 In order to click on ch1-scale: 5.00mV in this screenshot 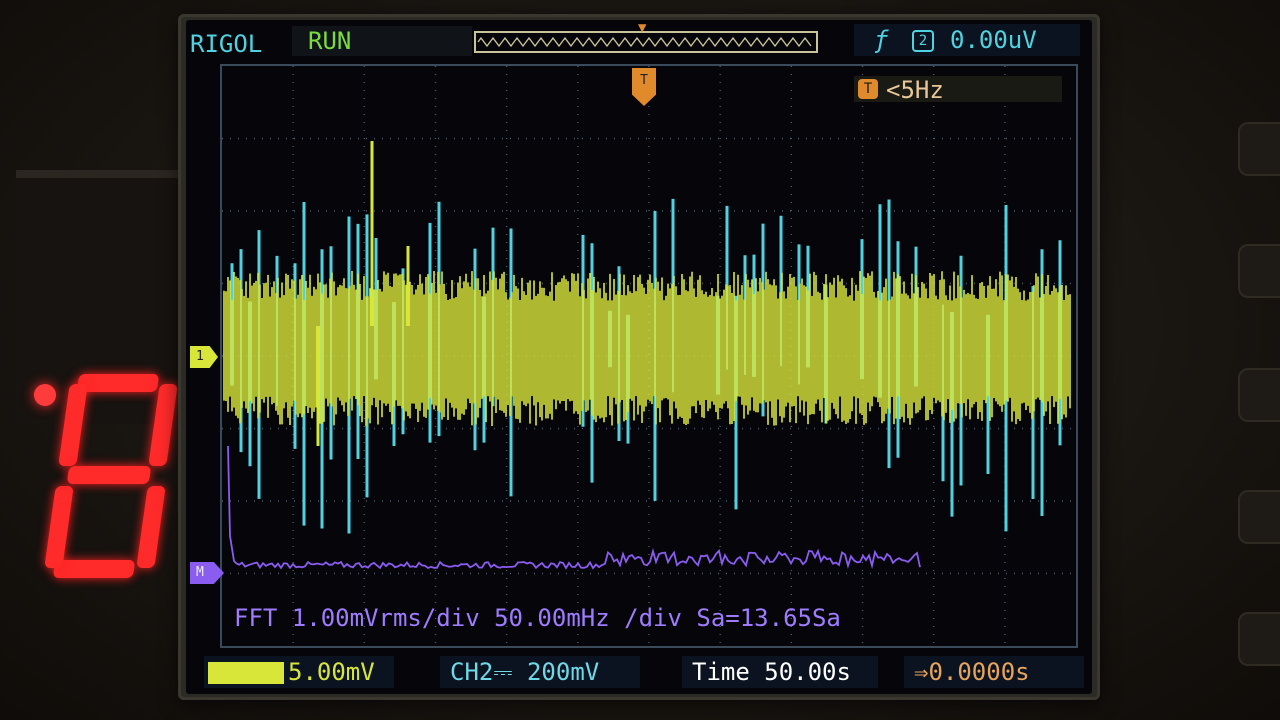, I will do `click(331, 672)`.